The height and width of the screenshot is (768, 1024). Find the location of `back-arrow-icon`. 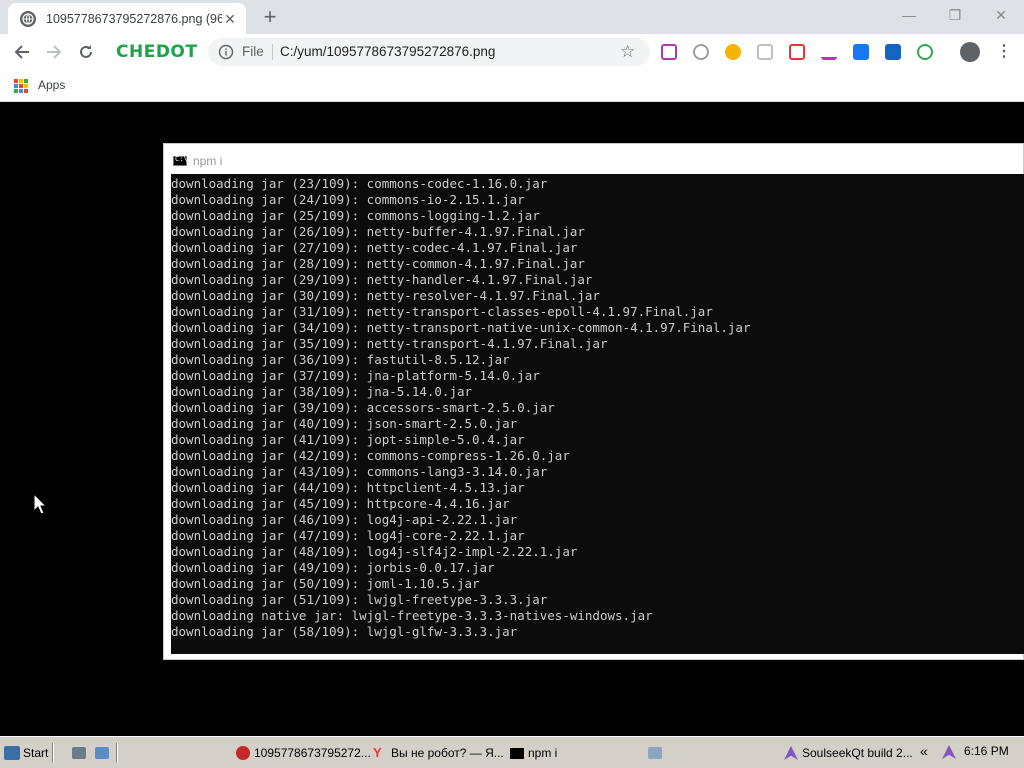

back-arrow-icon is located at coordinates (22, 52).